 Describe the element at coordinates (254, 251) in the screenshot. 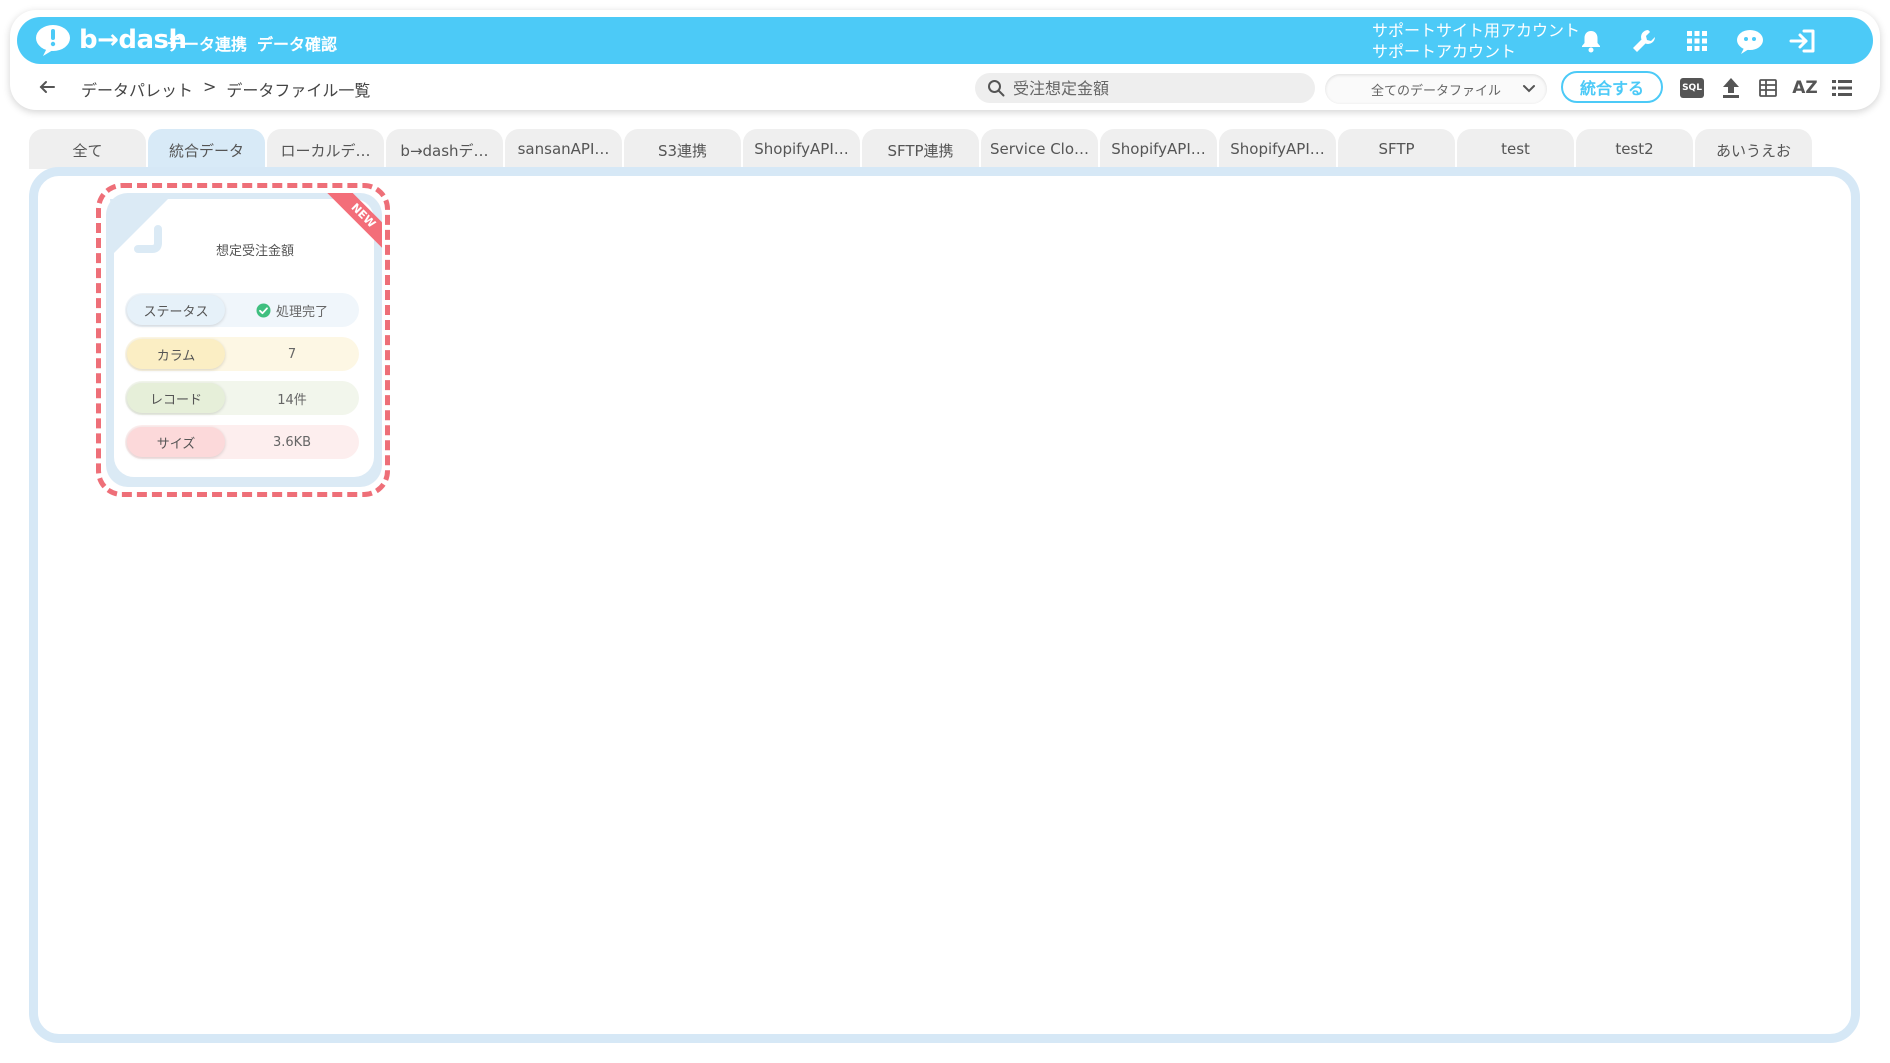

I see `file-card-title: 想定受注金額` at that location.